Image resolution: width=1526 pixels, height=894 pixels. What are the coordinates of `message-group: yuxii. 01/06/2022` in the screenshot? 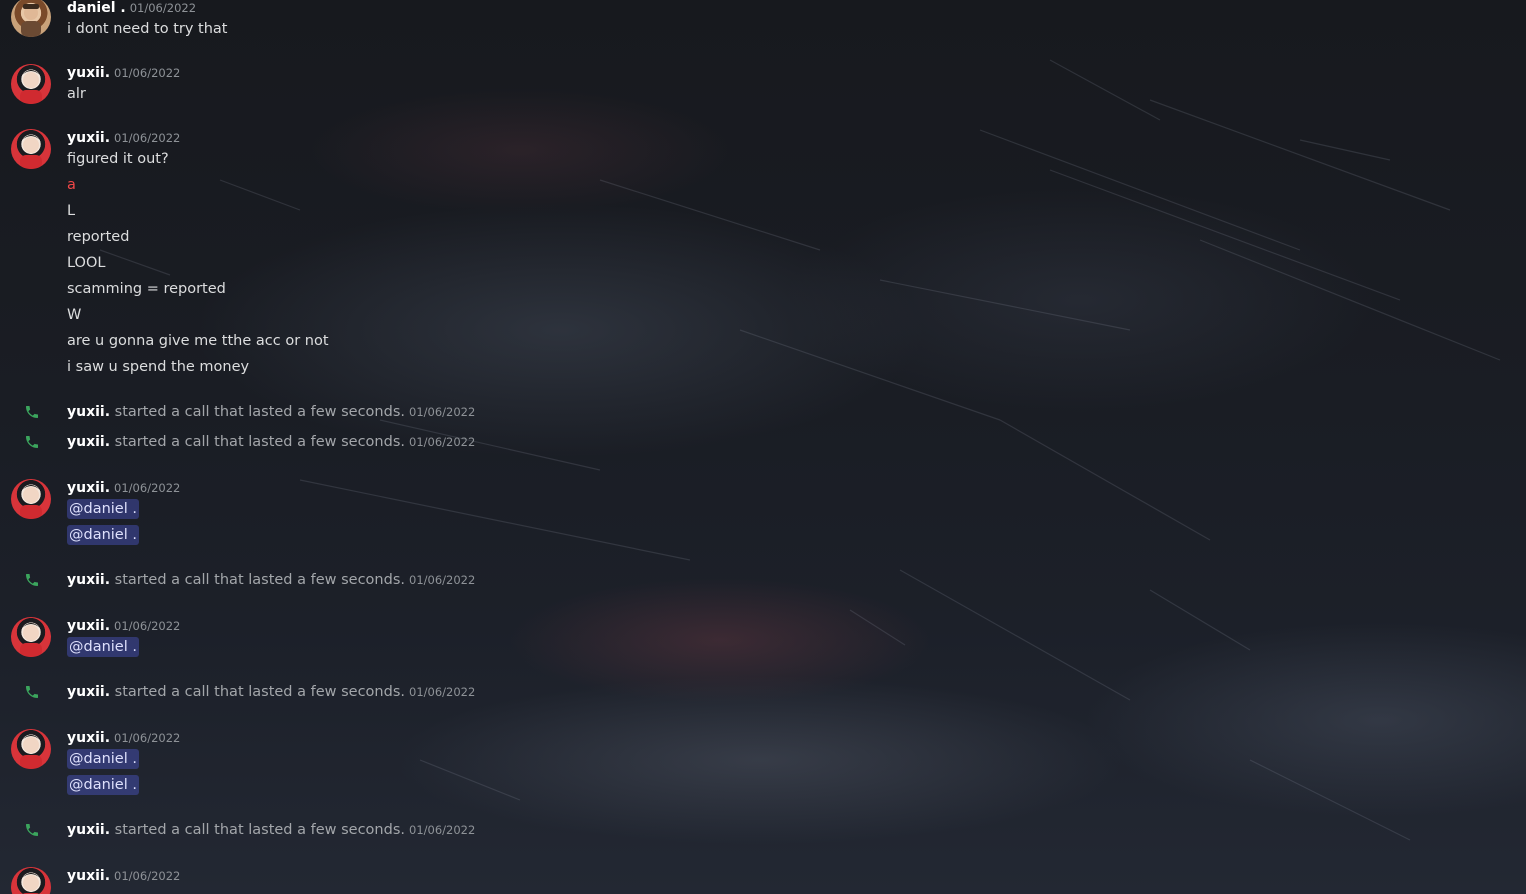 It's located at (450, 879).